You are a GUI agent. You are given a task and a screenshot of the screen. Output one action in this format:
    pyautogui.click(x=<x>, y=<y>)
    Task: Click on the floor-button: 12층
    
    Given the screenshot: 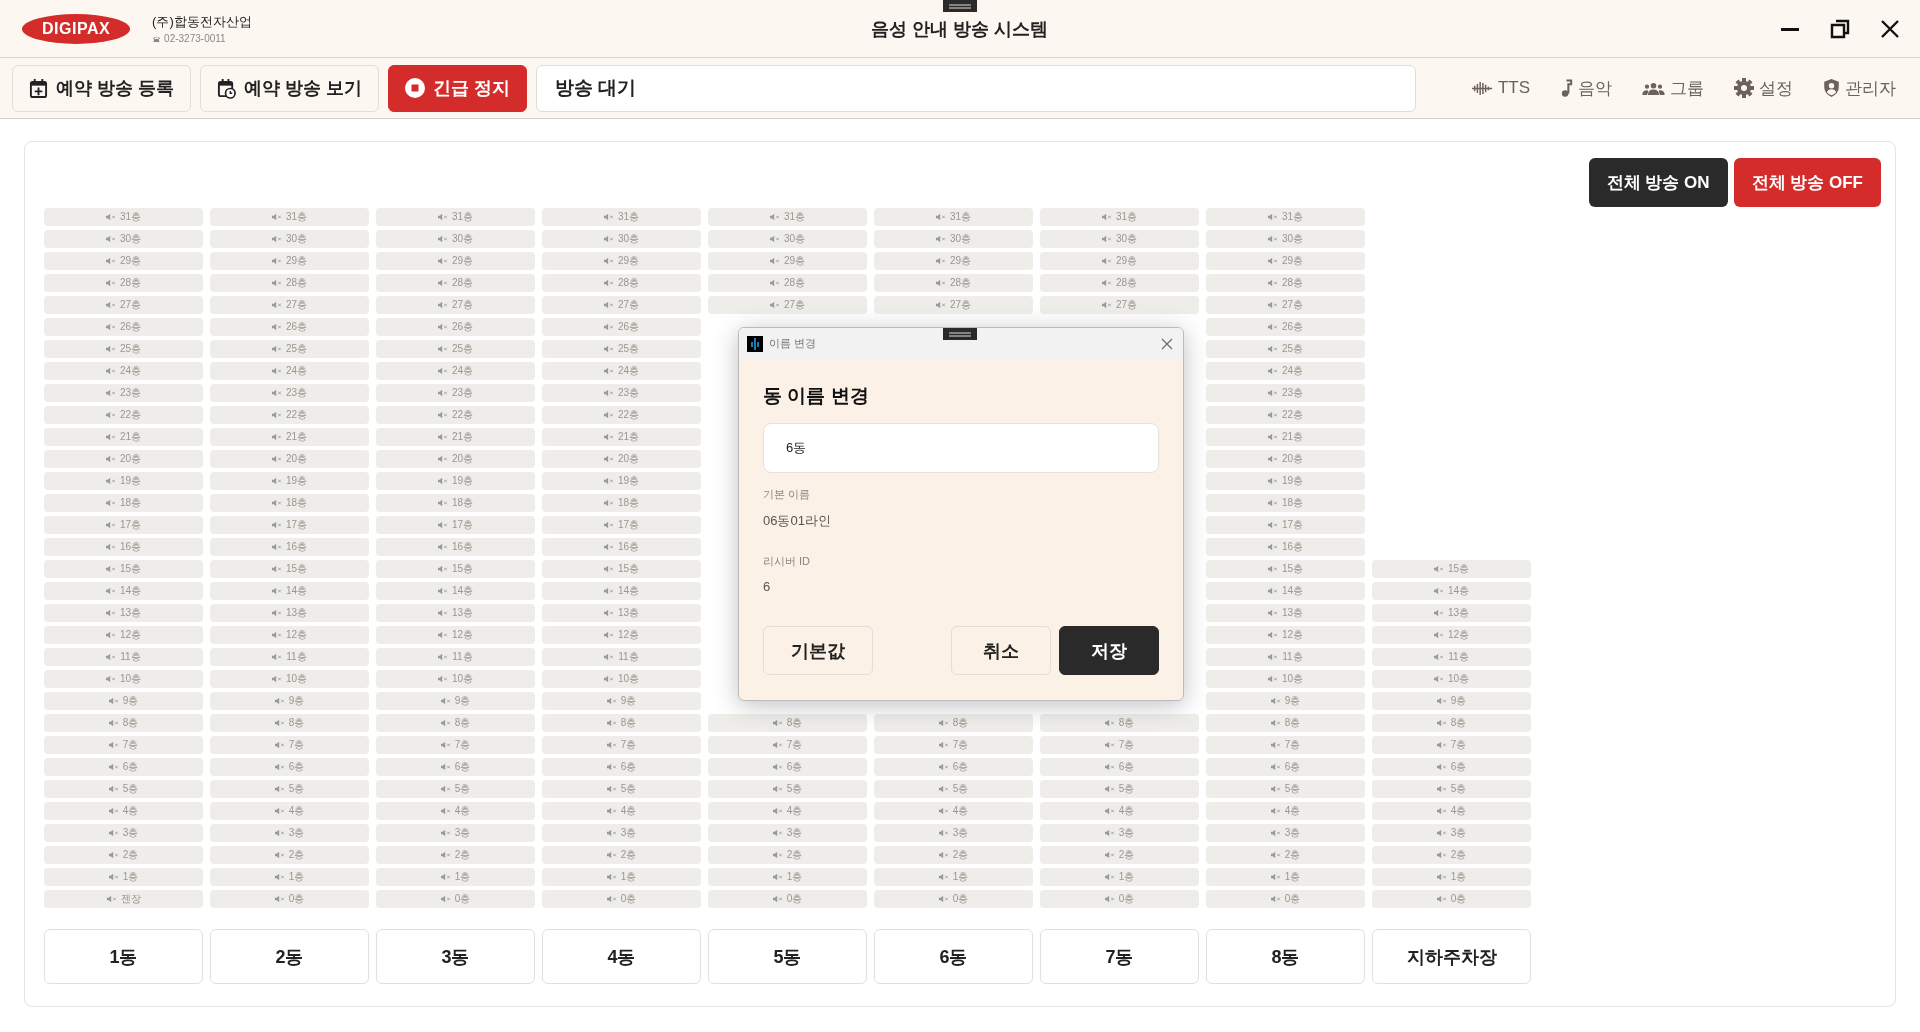 What is the action you would take?
    pyautogui.click(x=289, y=635)
    